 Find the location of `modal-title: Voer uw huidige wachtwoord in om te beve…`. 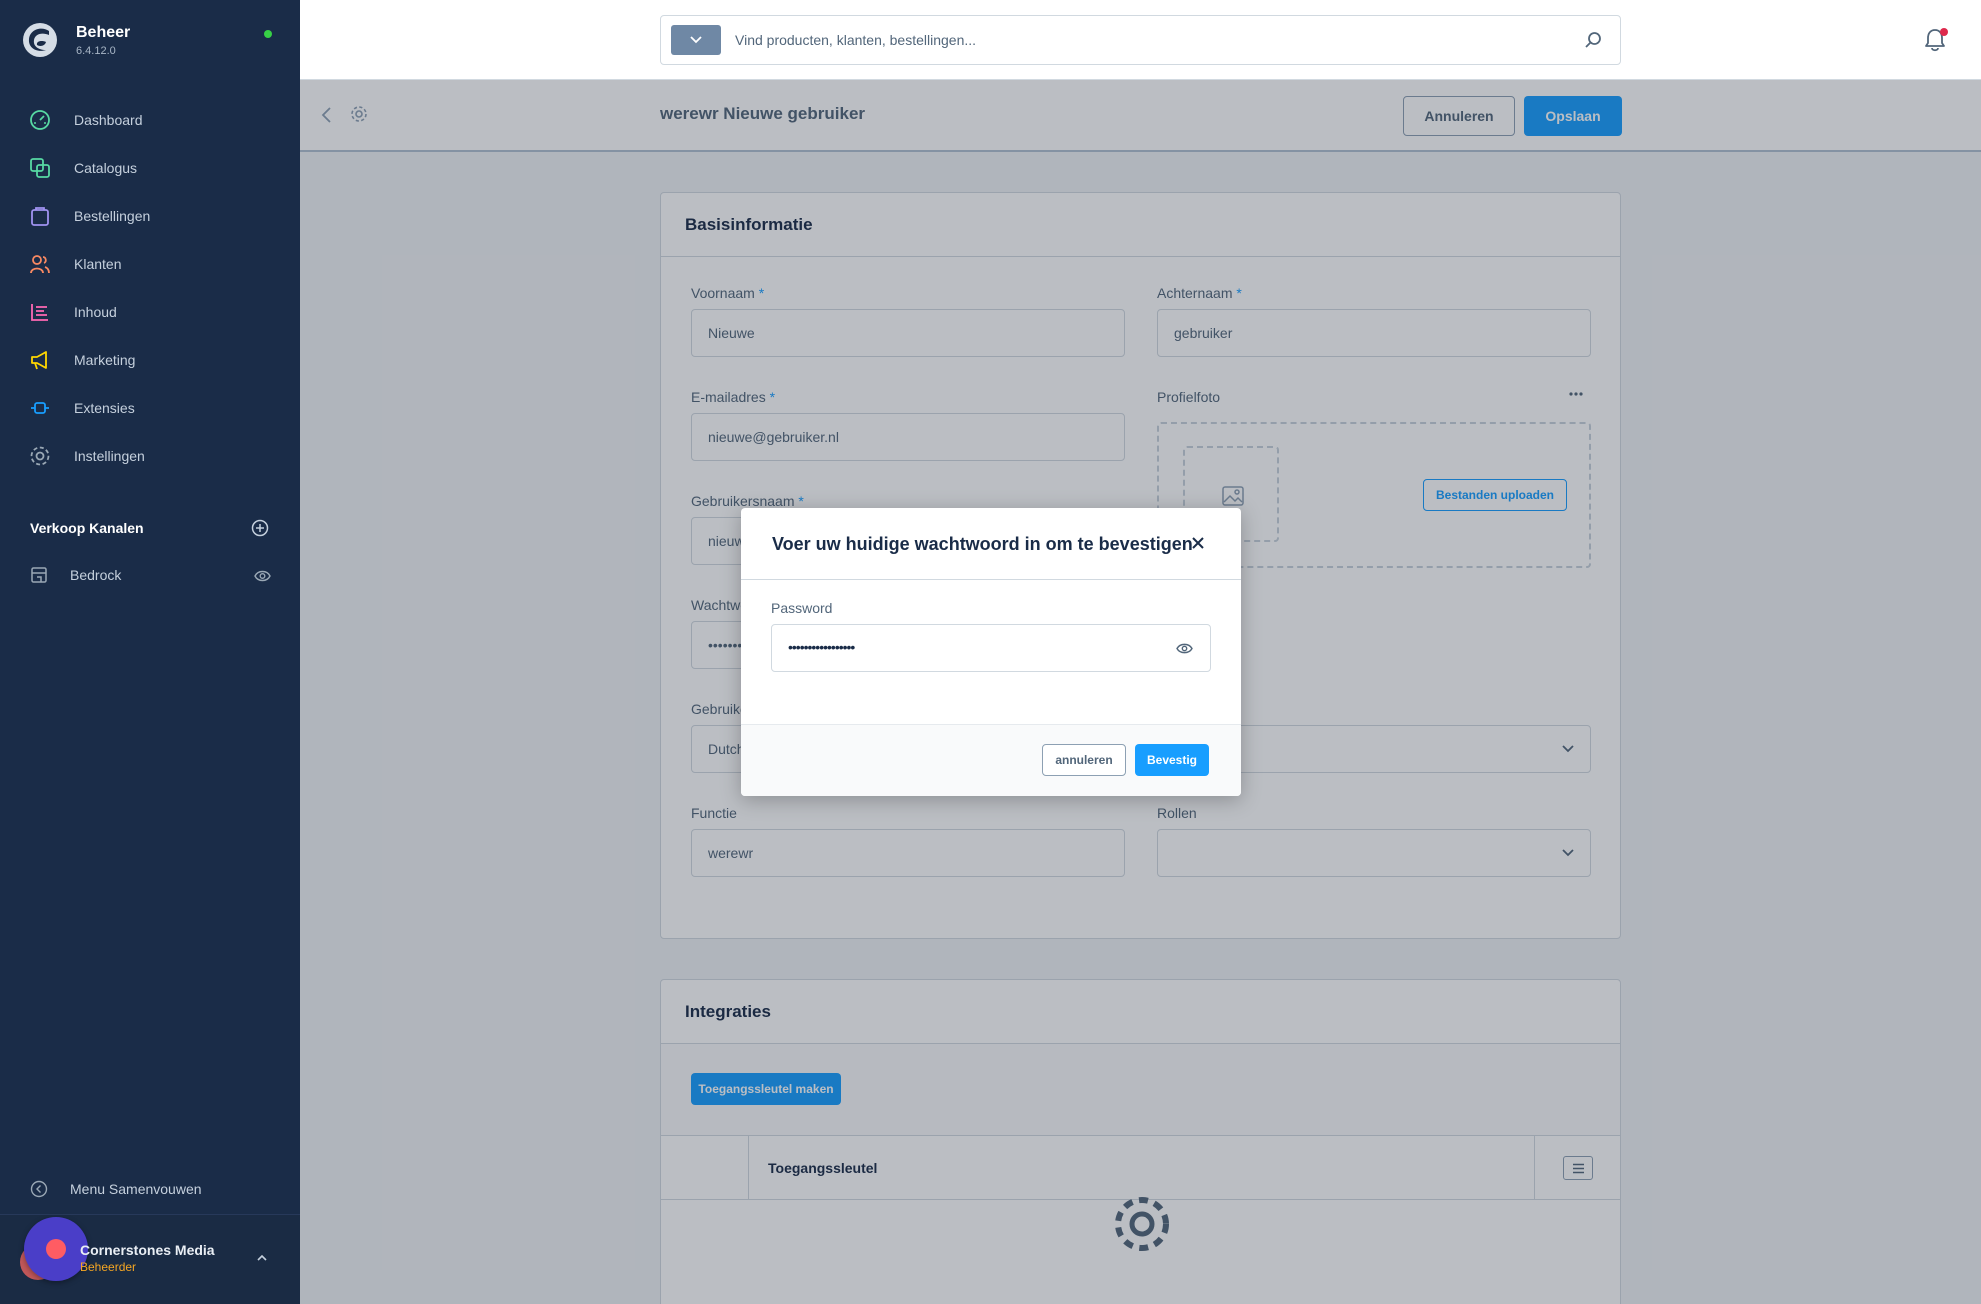

modal-title: Voer uw huidige wachtwoord in om te beve… is located at coordinates (982, 544).